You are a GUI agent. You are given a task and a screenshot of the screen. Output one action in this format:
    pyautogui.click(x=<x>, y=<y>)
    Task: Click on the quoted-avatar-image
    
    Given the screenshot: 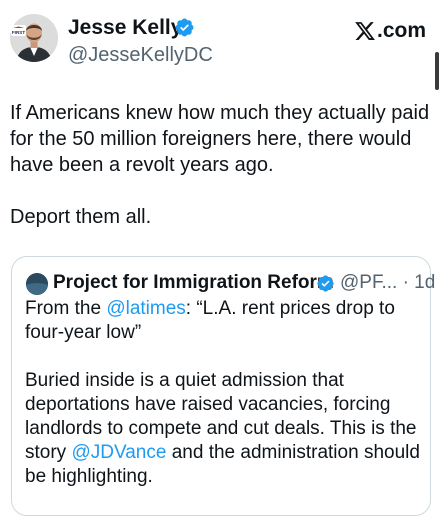 What is the action you would take?
    pyautogui.click(x=37, y=284)
    